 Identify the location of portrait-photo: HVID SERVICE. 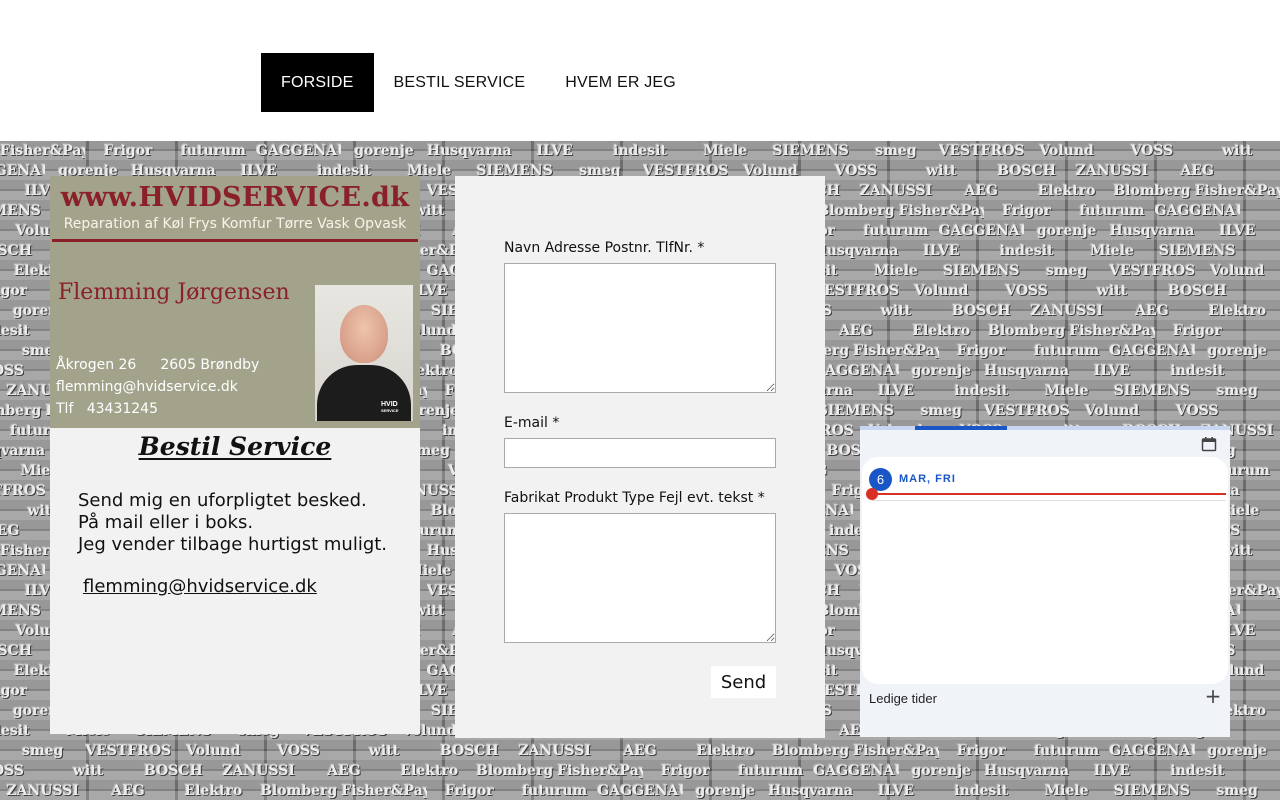
(364, 353).